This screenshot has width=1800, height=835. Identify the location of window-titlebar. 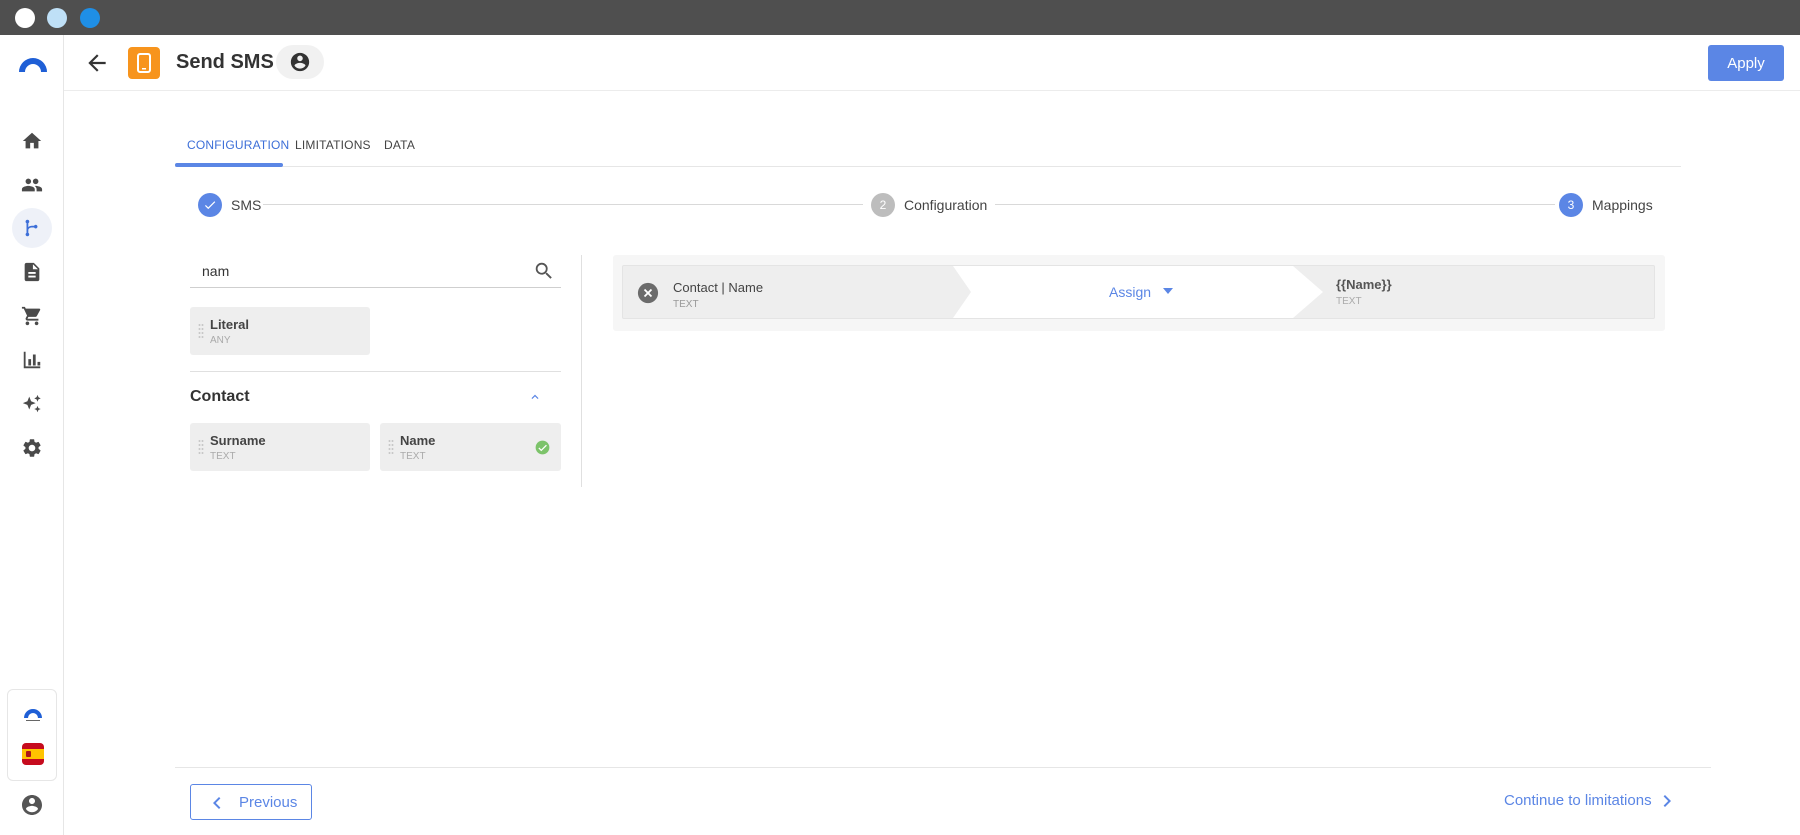
(900, 17).